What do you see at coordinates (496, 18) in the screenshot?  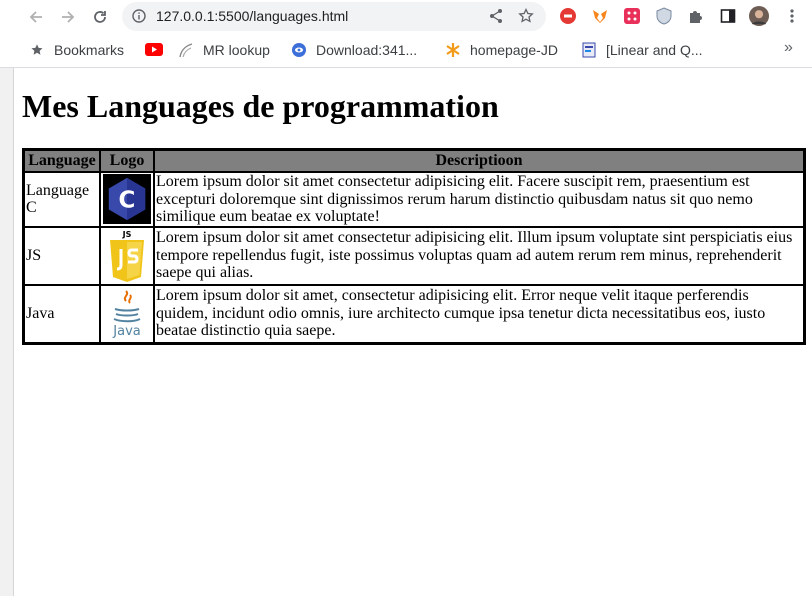 I see `share-icon` at bounding box center [496, 18].